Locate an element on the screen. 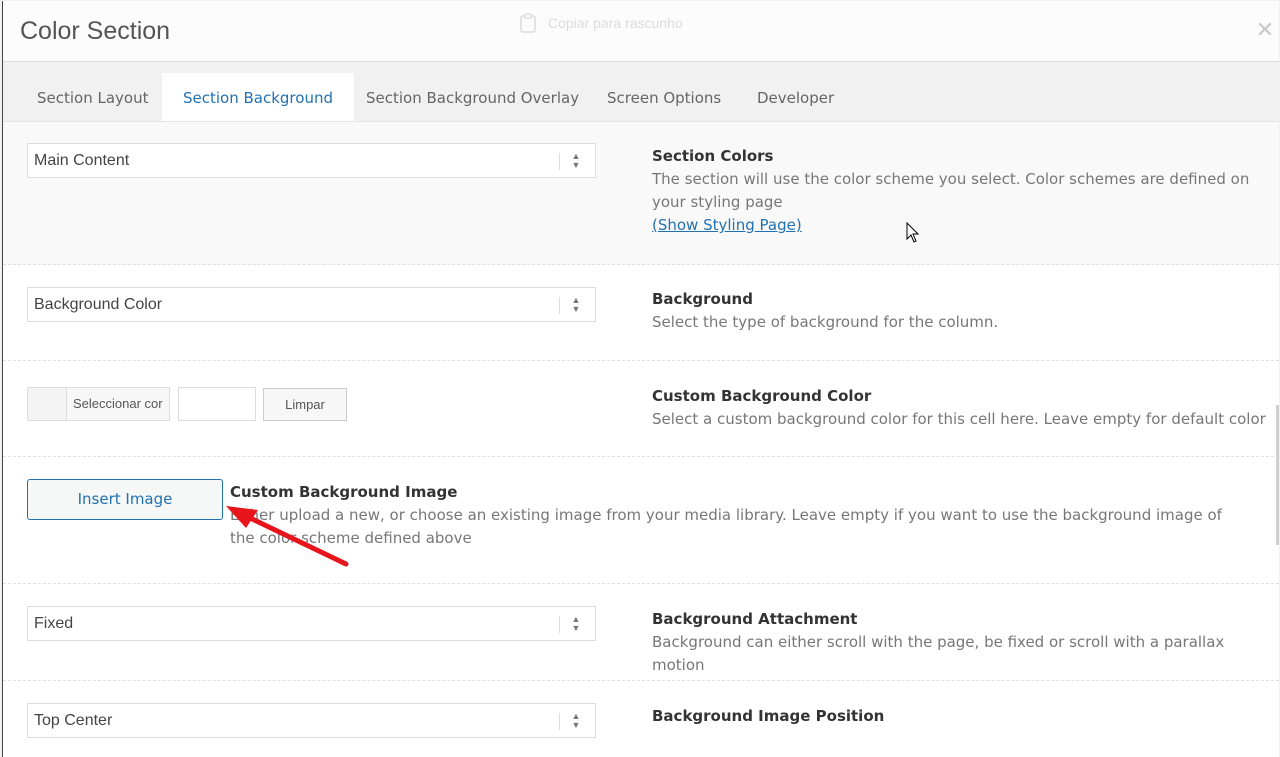 The width and height of the screenshot is (1280, 757). tab-developer: Developer is located at coordinates (795, 97).